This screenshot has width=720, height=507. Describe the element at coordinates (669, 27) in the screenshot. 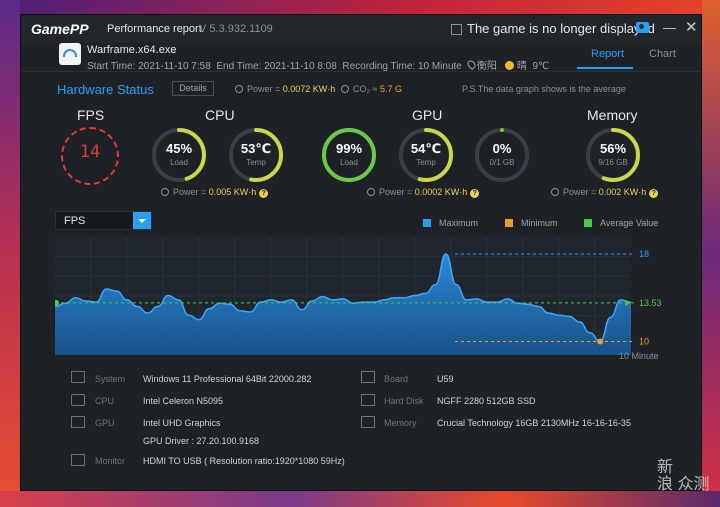

I see `minimize-icon: —` at that location.